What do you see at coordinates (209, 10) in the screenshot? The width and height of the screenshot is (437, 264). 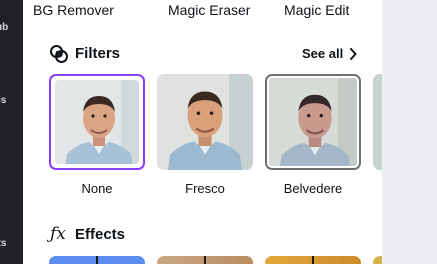 I see `magic-eraser-tool: Magic Eraser` at bounding box center [209, 10].